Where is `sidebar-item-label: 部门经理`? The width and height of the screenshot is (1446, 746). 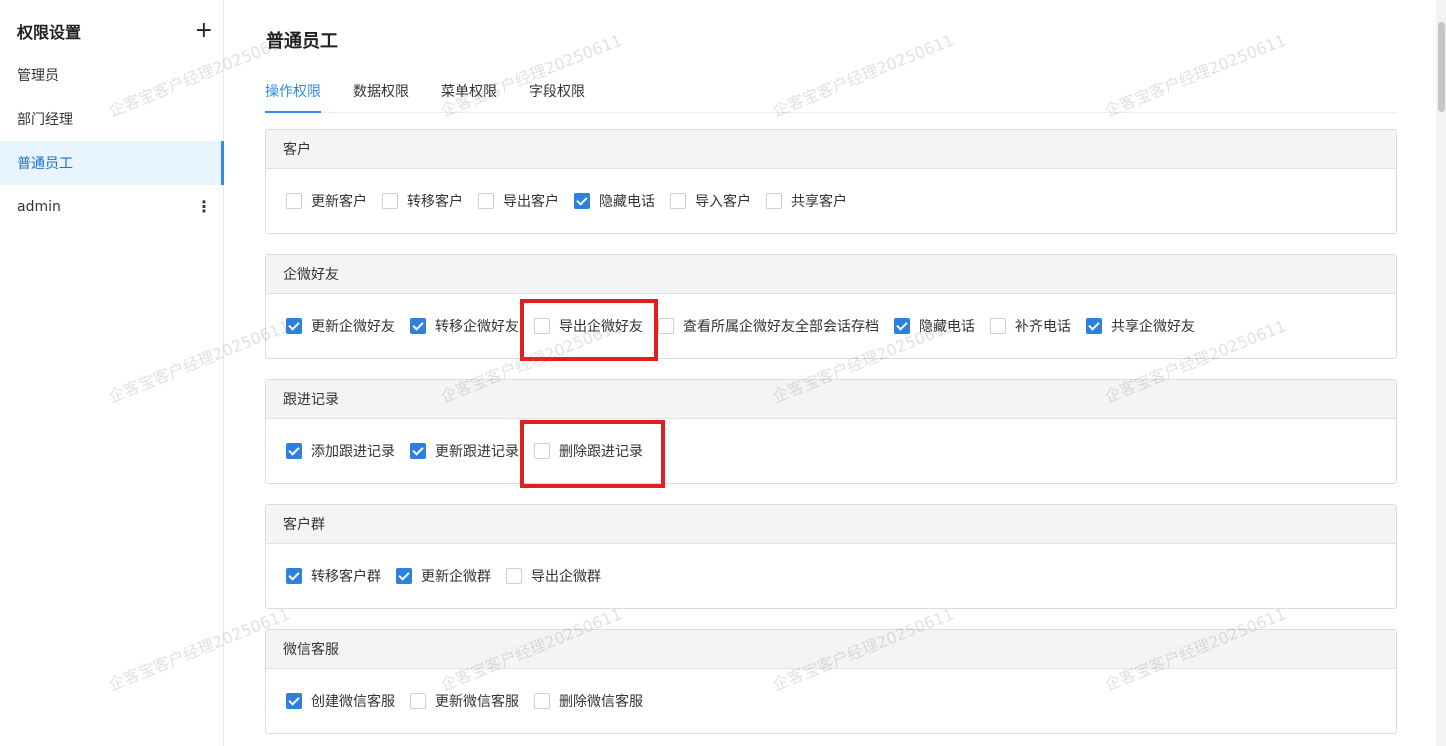 sidebar-item-label: 部门经理 is located at coordinates (45, 120).